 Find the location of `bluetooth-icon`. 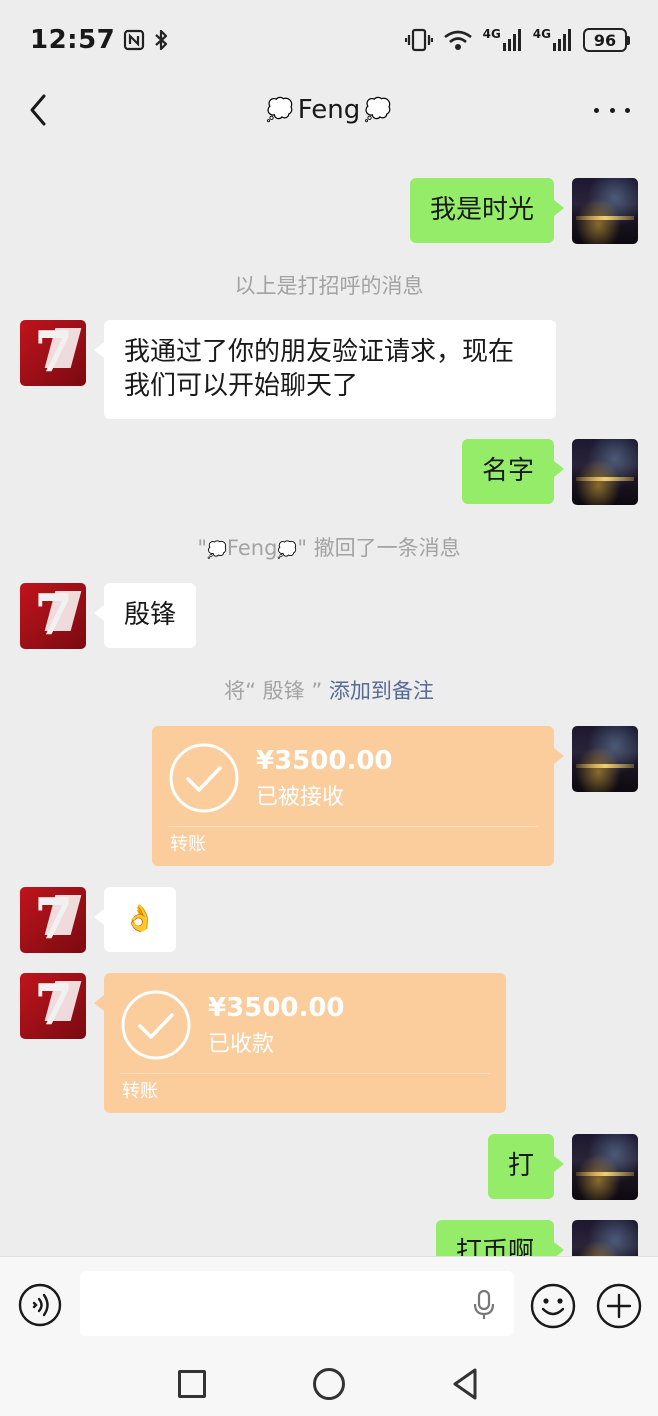

bluetooth-icon is located at coordinates (161, 40).